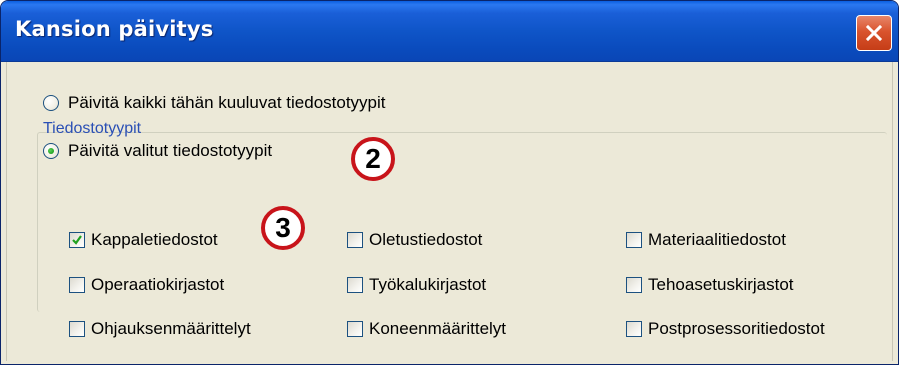 The width and height of the screenshot is (899, 365). I want to click on close-button, so click(874, 33).